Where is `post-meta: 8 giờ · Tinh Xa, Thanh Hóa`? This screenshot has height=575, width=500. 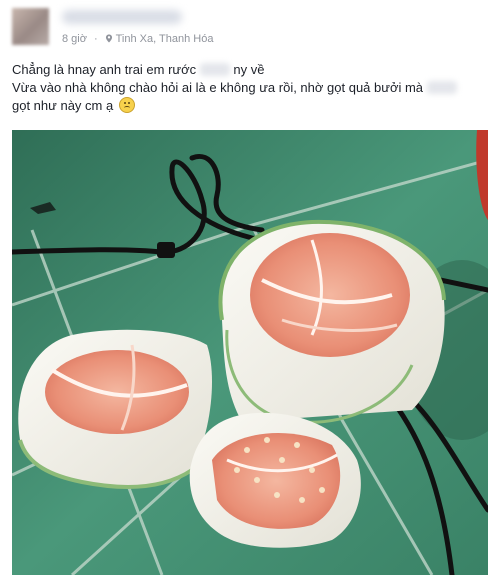
post-meta: 8 giờ · Tinh Xa, Thanh Hóa is located at coordinates (137, 39).